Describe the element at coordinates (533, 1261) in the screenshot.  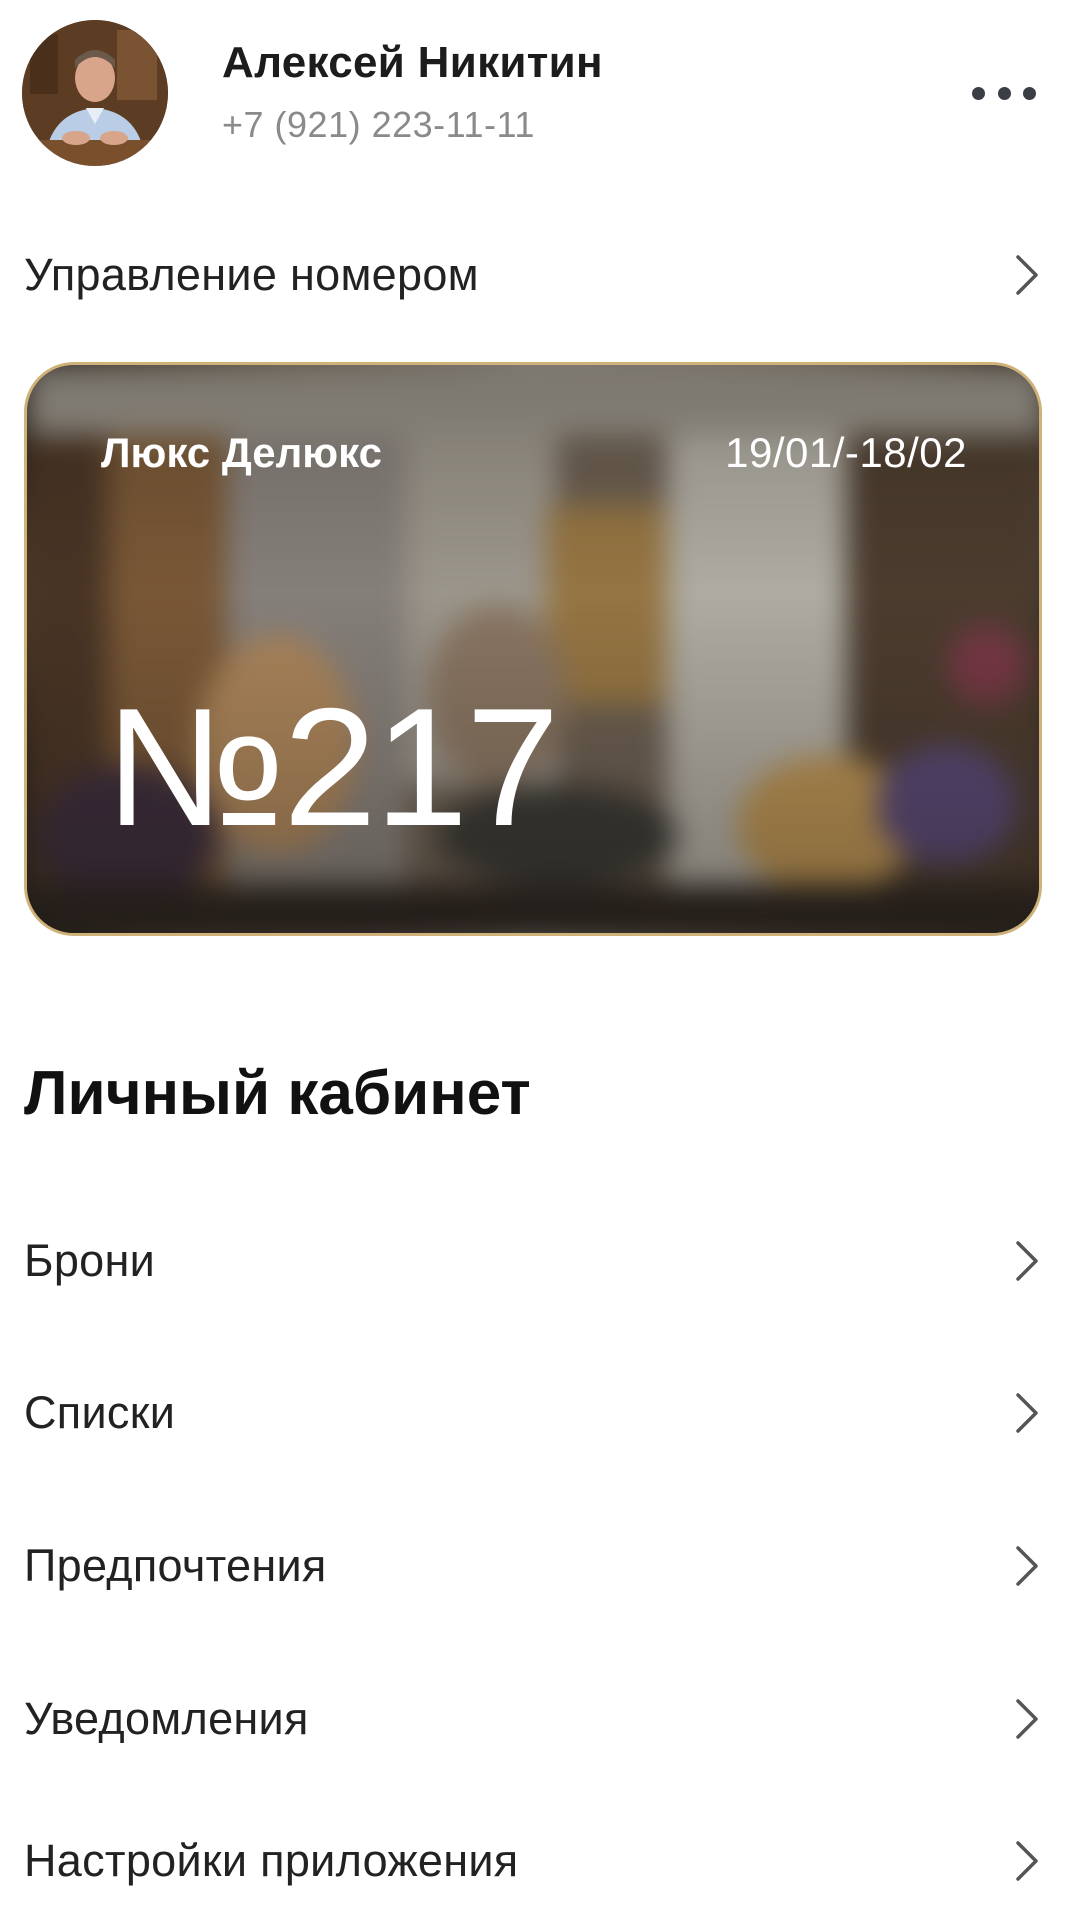
I see `menu-item-bookings: Брони` at that location.